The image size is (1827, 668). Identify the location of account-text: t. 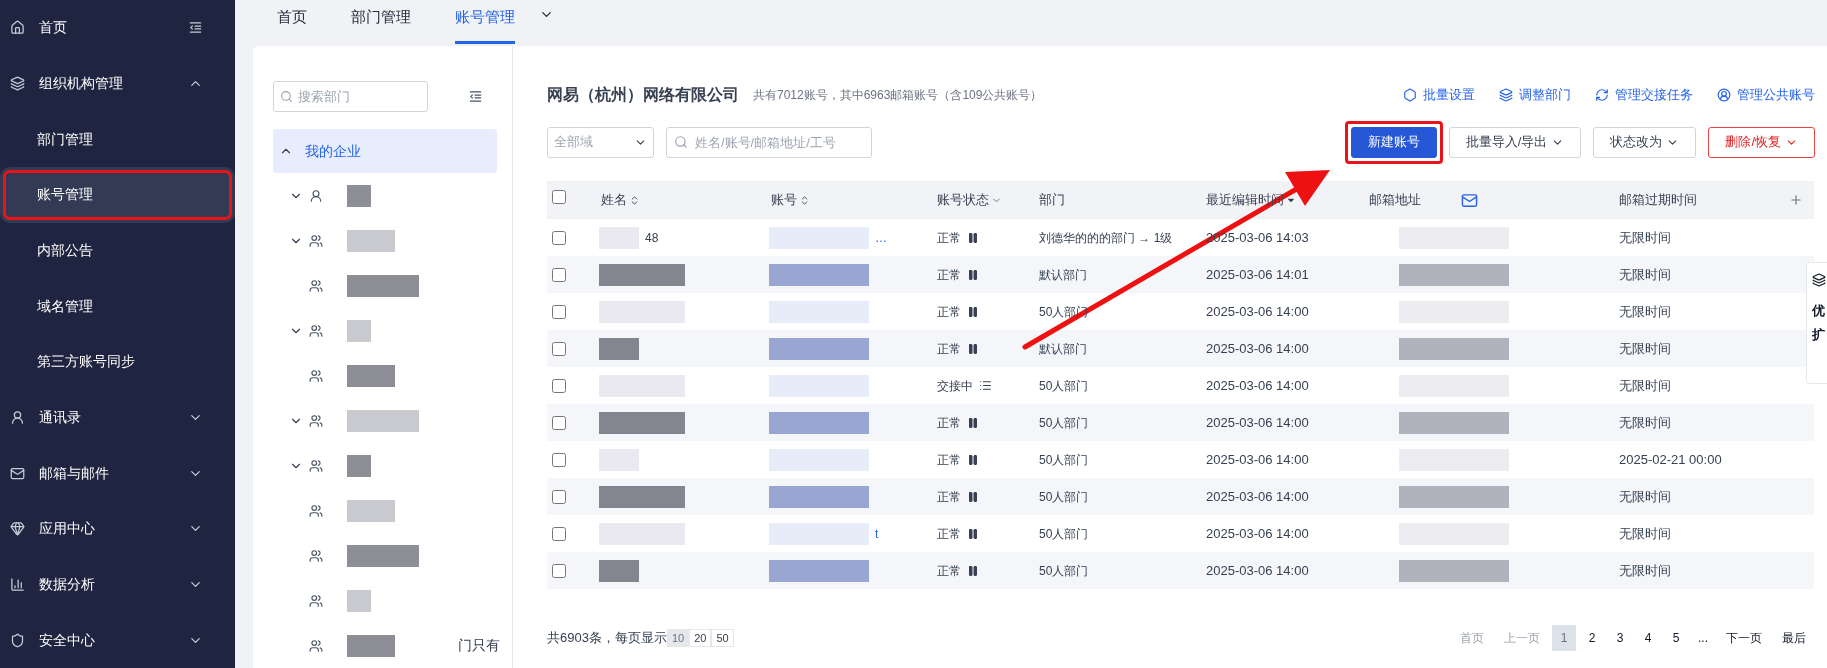
(877, 533).